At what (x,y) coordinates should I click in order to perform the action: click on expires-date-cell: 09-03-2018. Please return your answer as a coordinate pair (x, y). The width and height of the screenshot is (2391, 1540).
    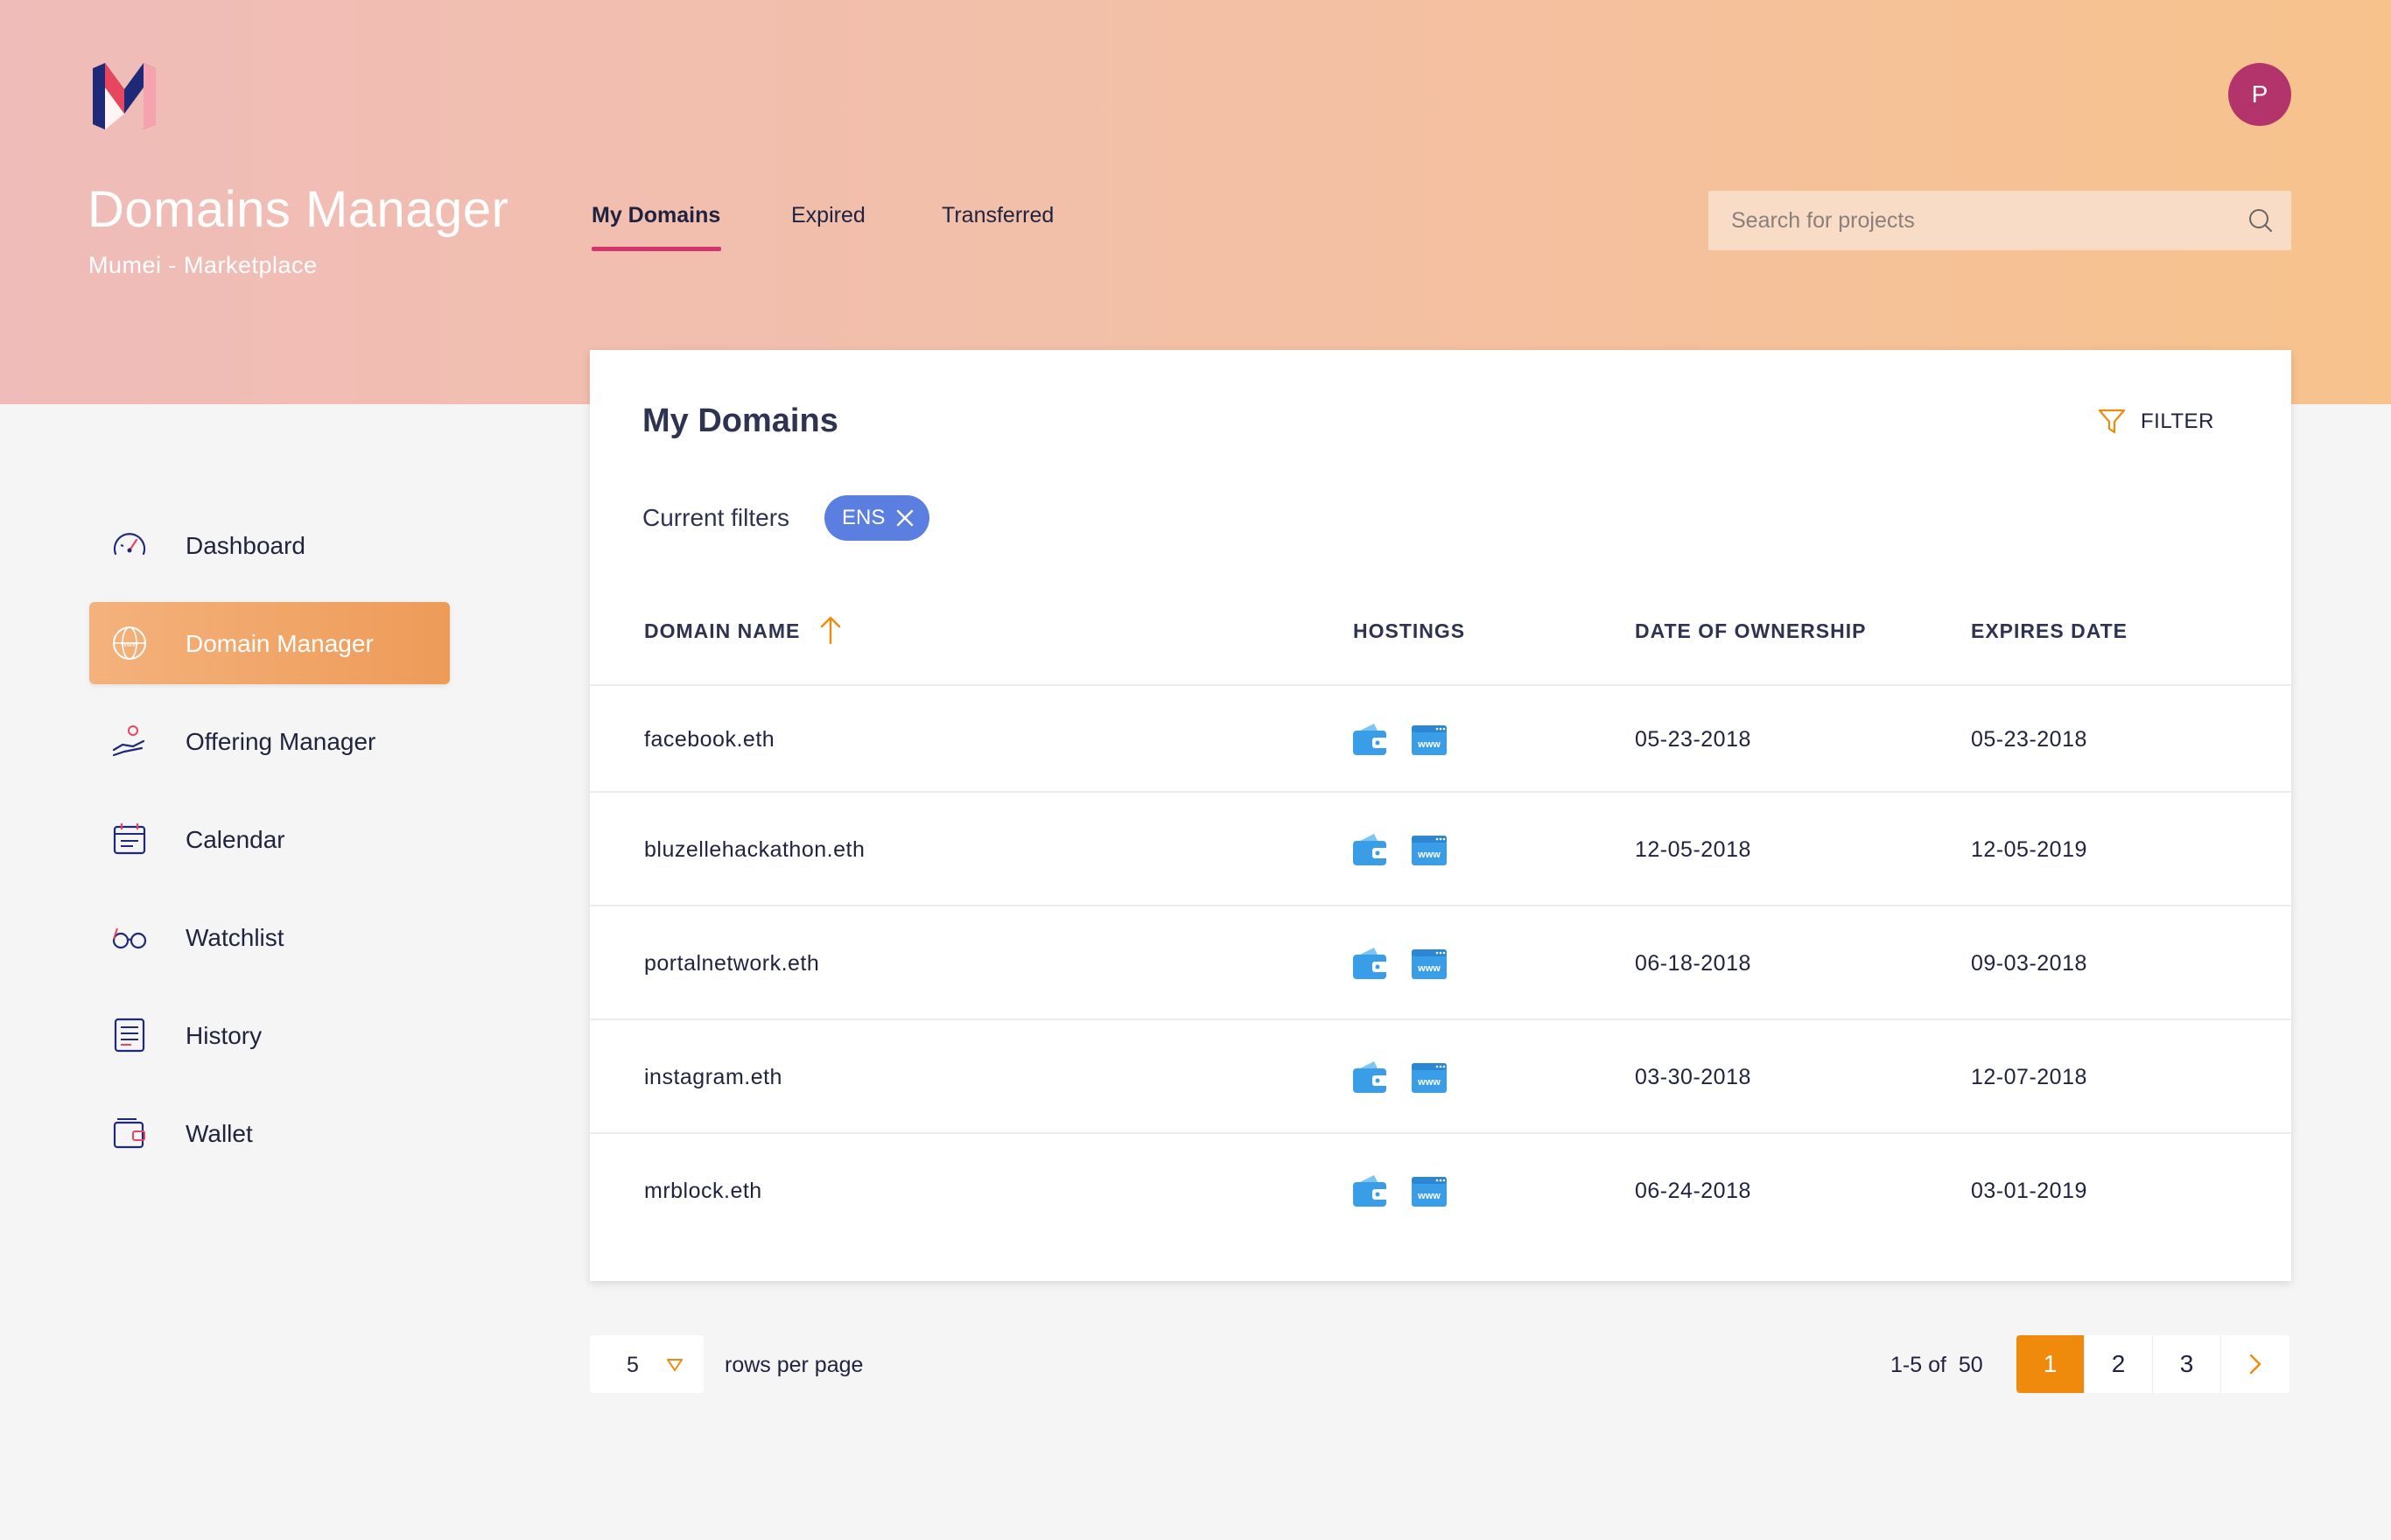
    Looking at the image, I should click on (2029, 963).